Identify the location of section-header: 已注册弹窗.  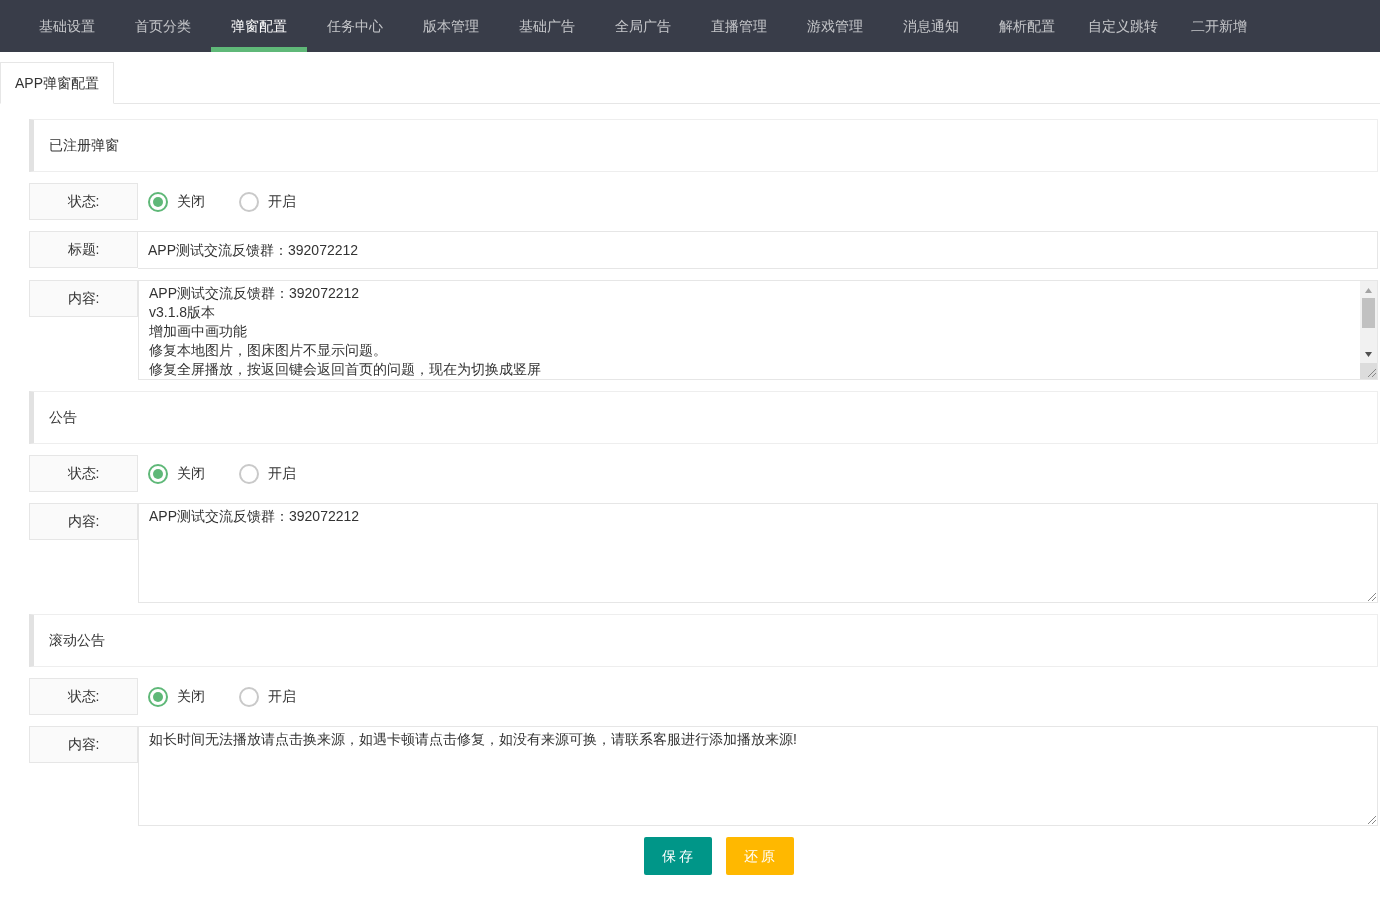
(703, 145).